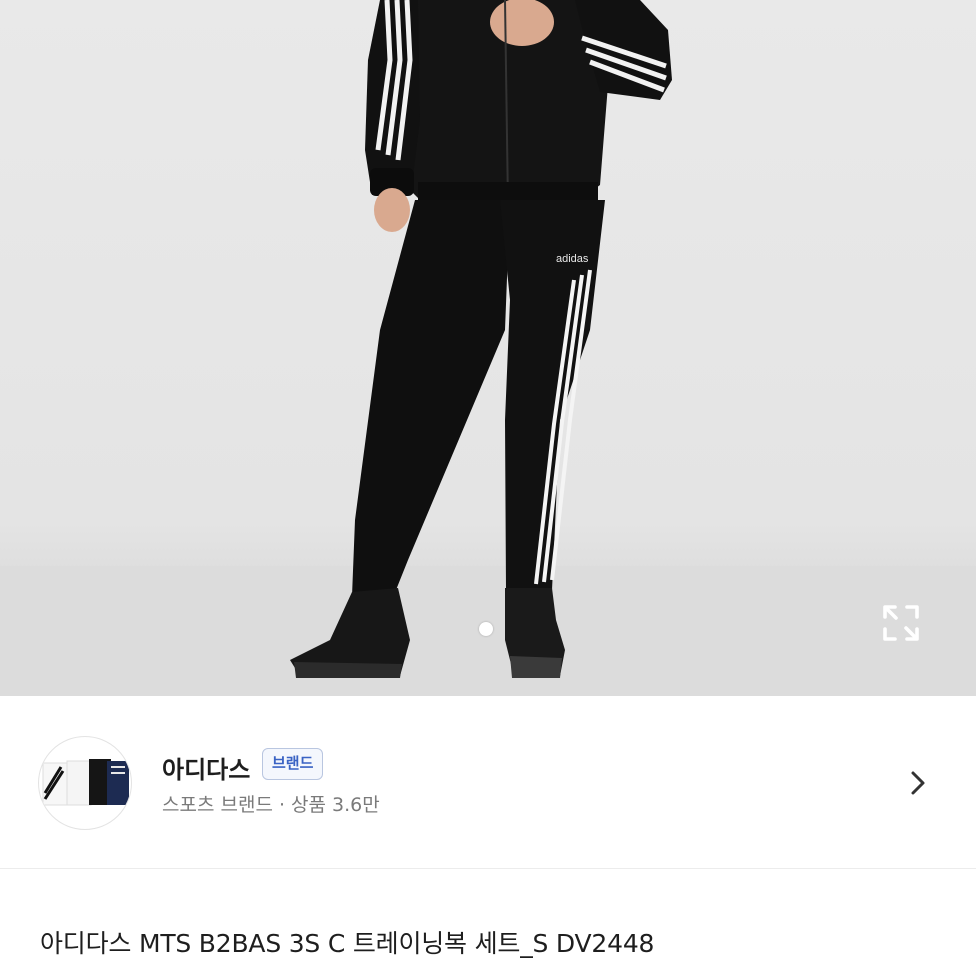 This screenshot has width=976, height=976. What do you see at coordinates (347, 943) in the screenshot?
I see `product-title: 아디다스 MTS B2BAS 3S C 트레이닝복 세트_S DV2448` at bounding box center [347, 943].